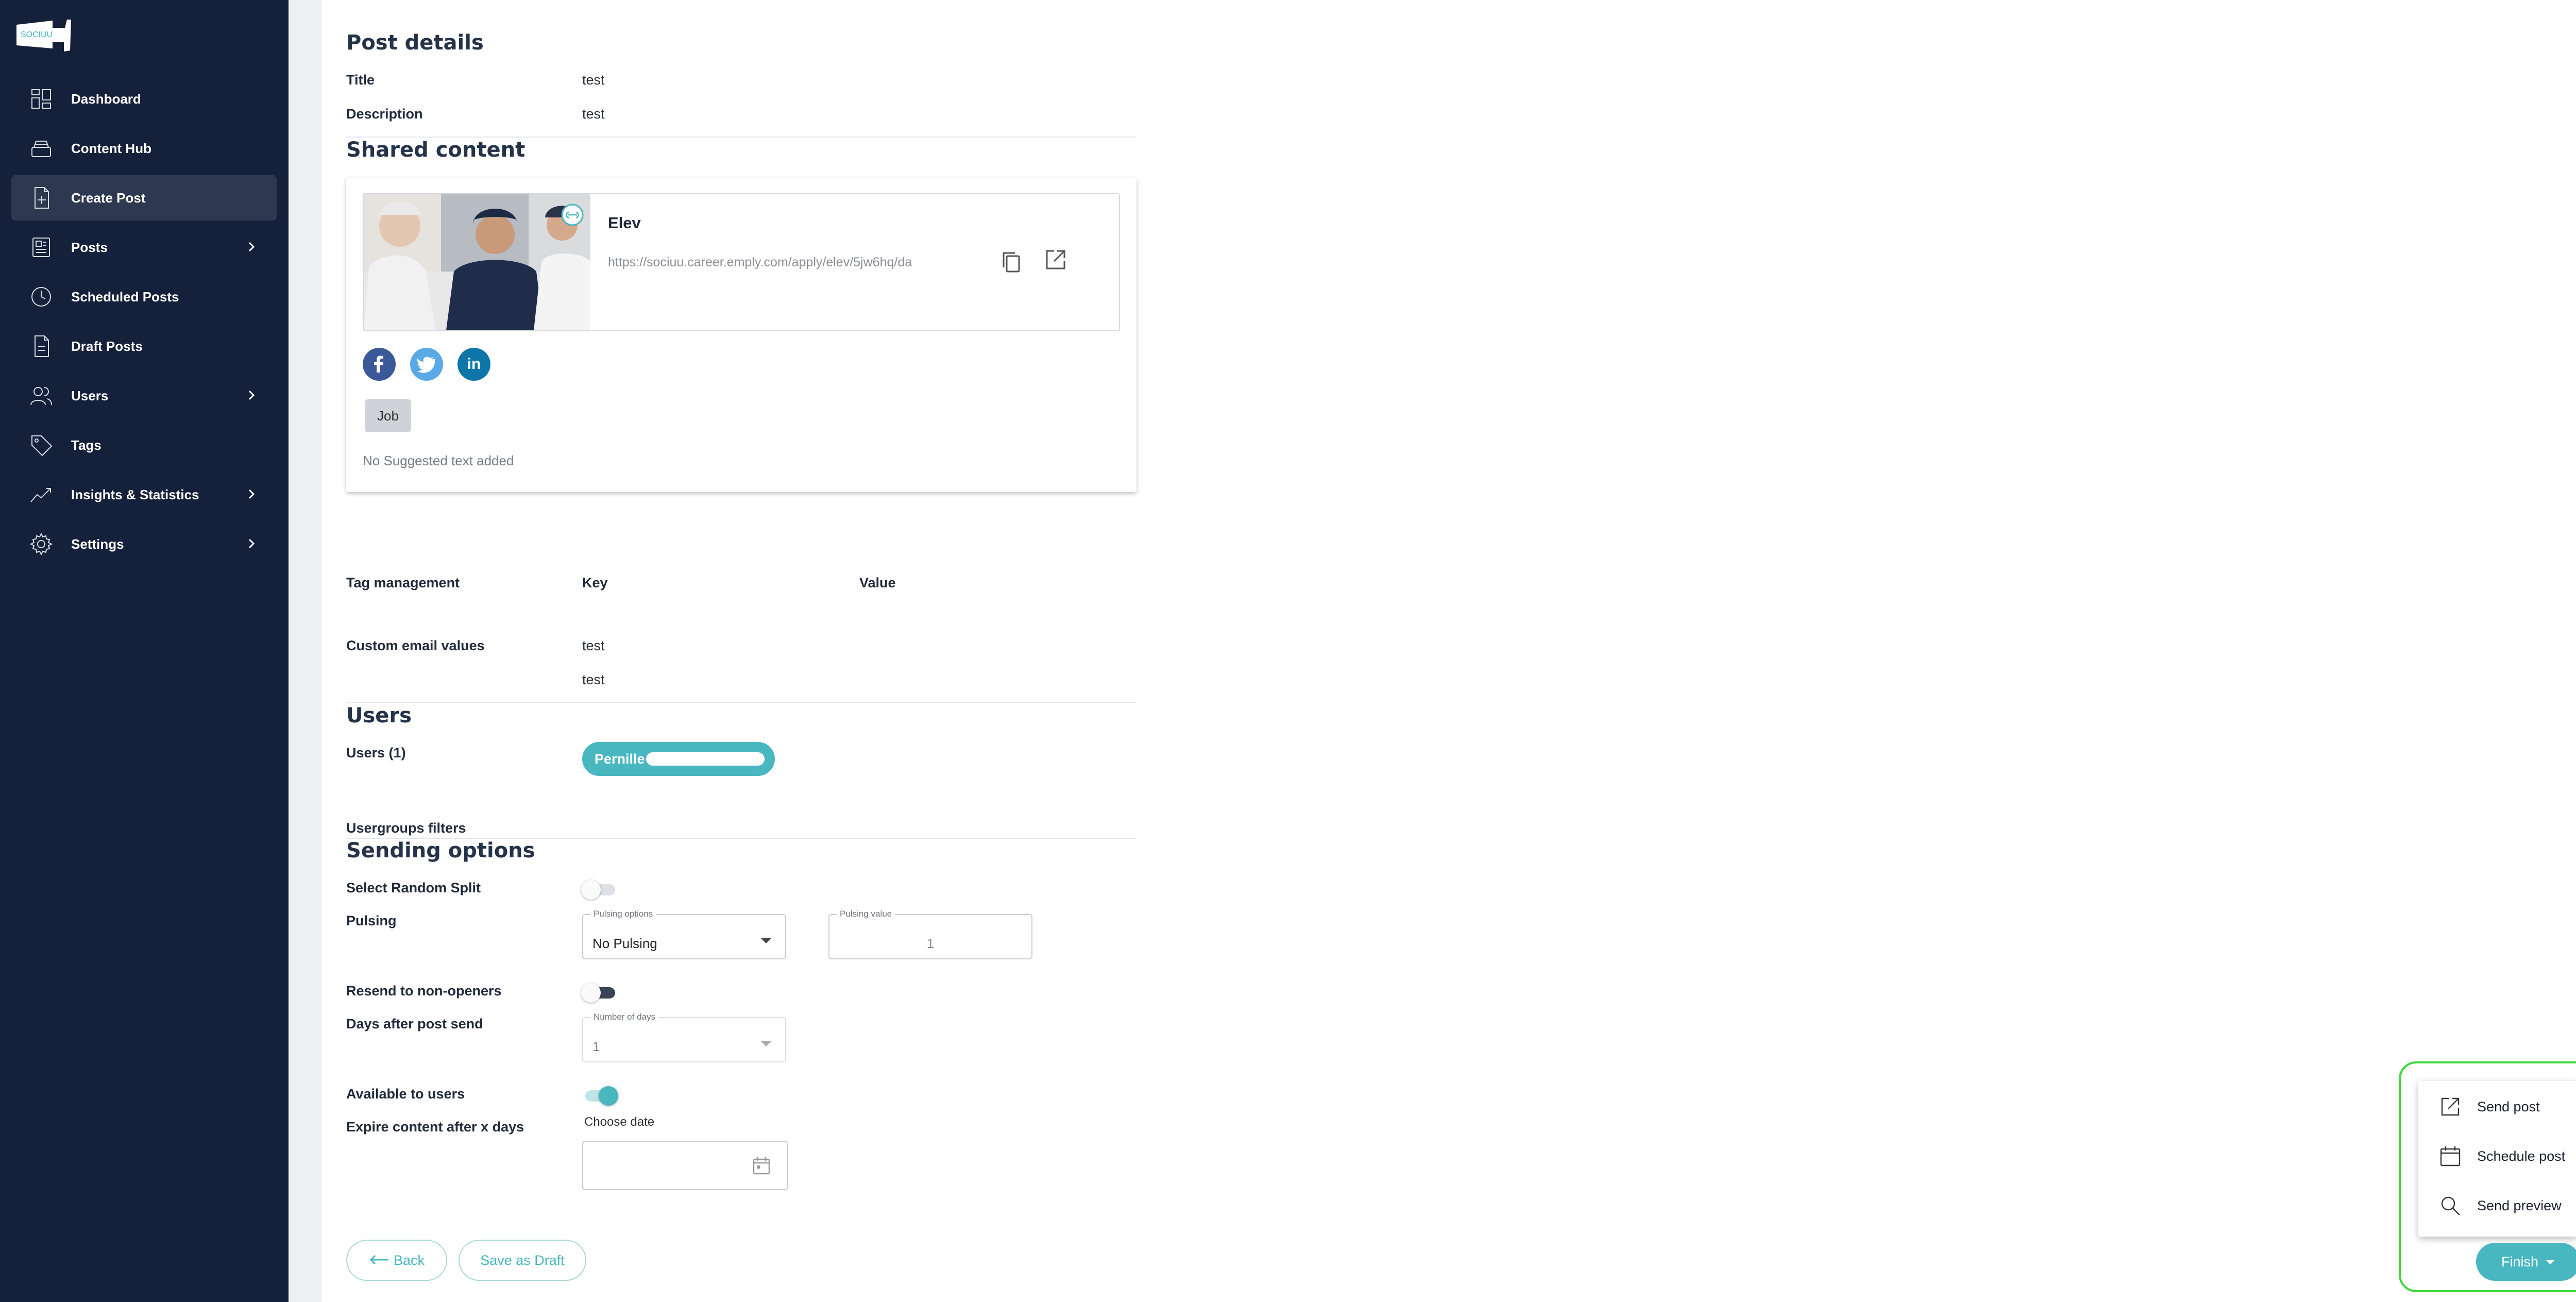  What do you see at coordinates (379, 364) in the screenshot?
I see `facebook-icon` at bounding box center [379, 364].